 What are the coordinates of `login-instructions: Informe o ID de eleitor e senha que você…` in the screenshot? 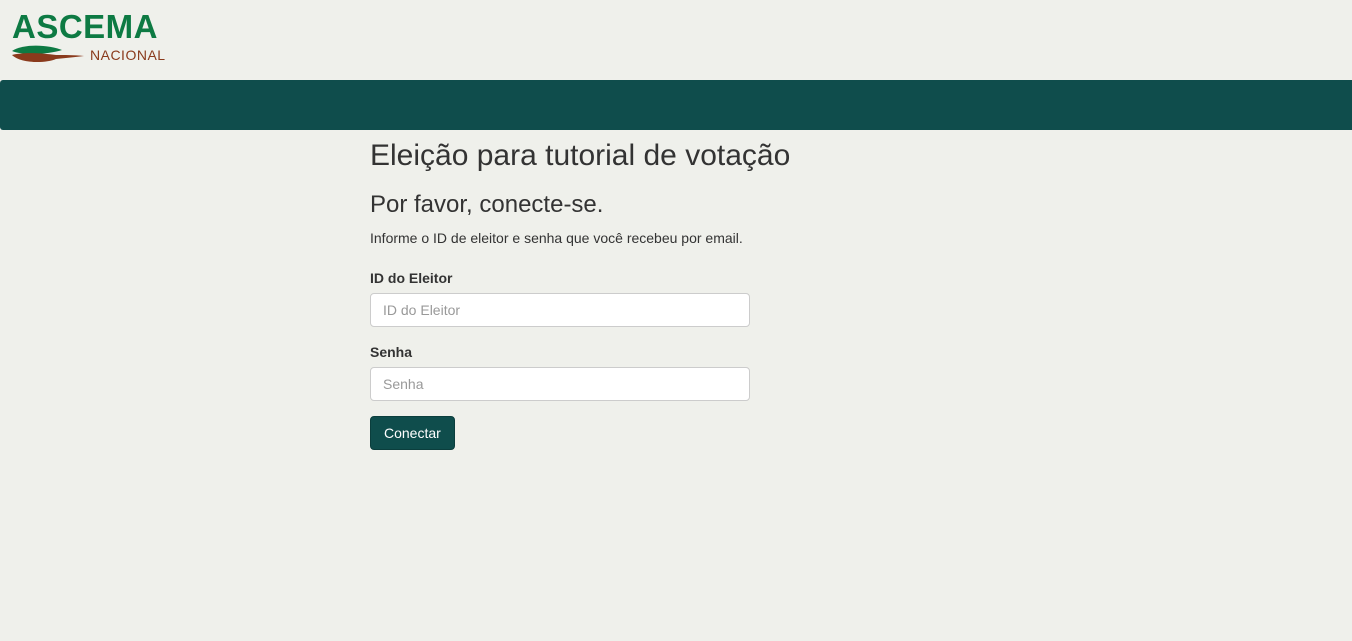 It's located at (556, 238).